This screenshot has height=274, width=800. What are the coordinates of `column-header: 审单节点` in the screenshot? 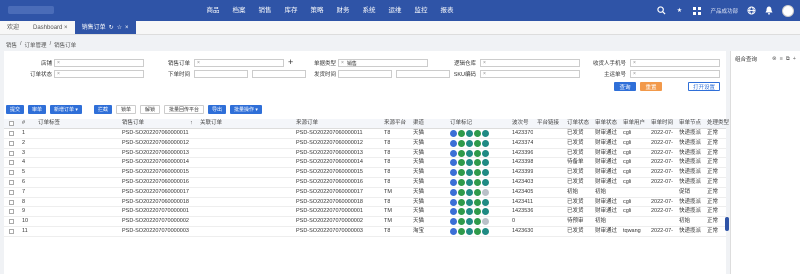 It's located at (690, 123).